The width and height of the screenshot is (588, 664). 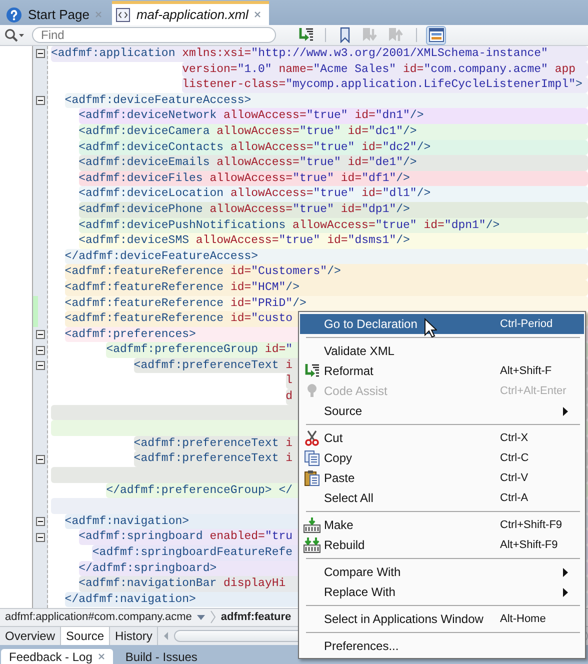 What do you see at coordinates (289, 225) in the screenshot?
I see `code-line: <adfmf:devicePushNotifications allowAccess="true" id="dpn1"/>` at bounding box center [289, 225].